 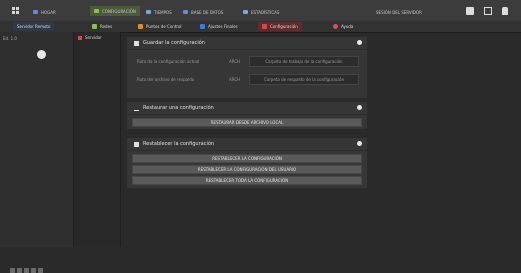 I want to click on tab-final-settings: Ajustes Finales, so click(x=219, y=26).